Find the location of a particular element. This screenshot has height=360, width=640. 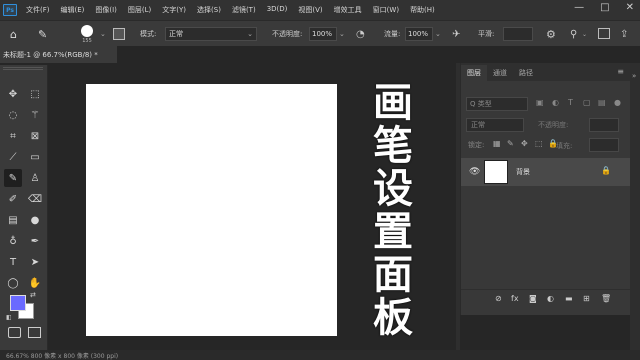

filter-pixel-icon: ▣ is located at coordinates (540, 102).